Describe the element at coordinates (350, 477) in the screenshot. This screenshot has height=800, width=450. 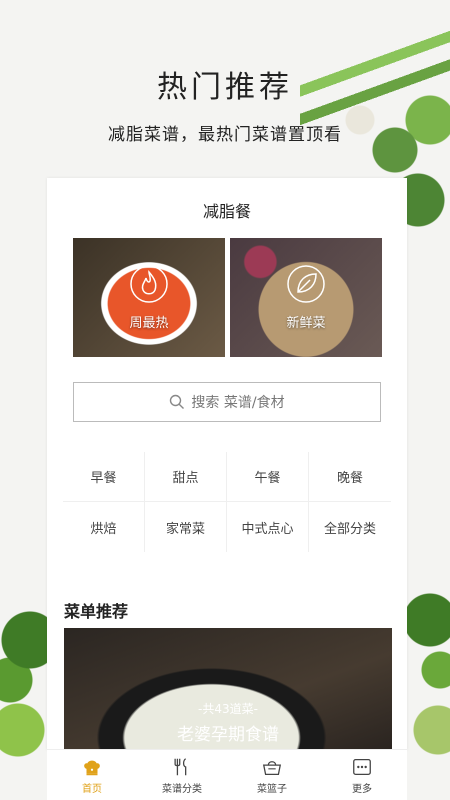
I see `category-dinner: 晚餐` at that location.